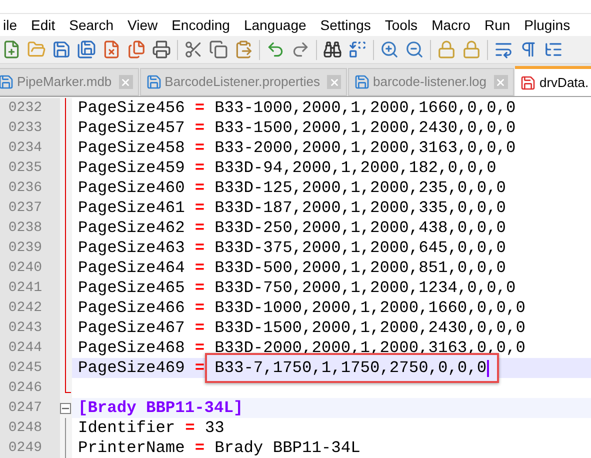 This screenshot has height=458, width=591. I want to click on close-file-icon, so click(111, 49).